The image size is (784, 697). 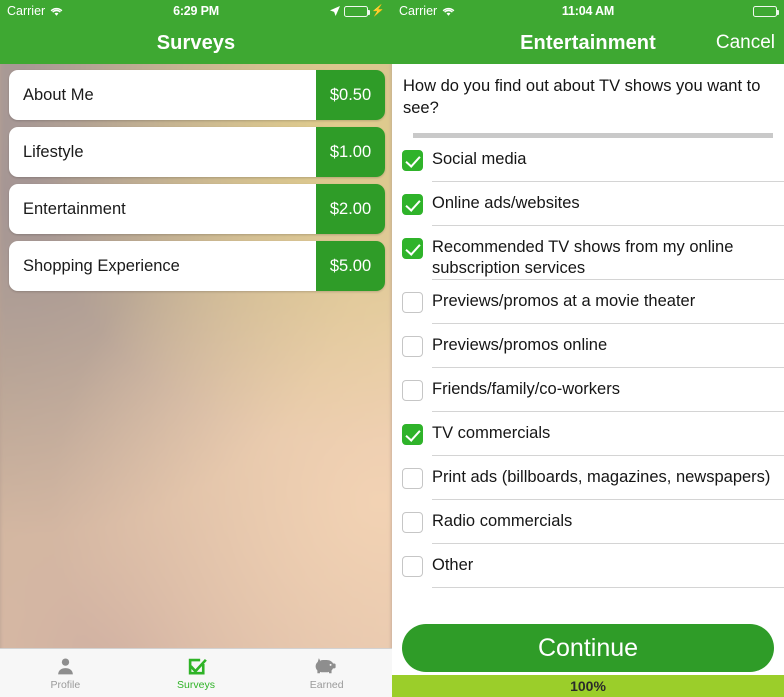 What do you see at coordinates (593, 160) in the screenshot?
I see `option-item: Social media` at bounding box center [593, 160].